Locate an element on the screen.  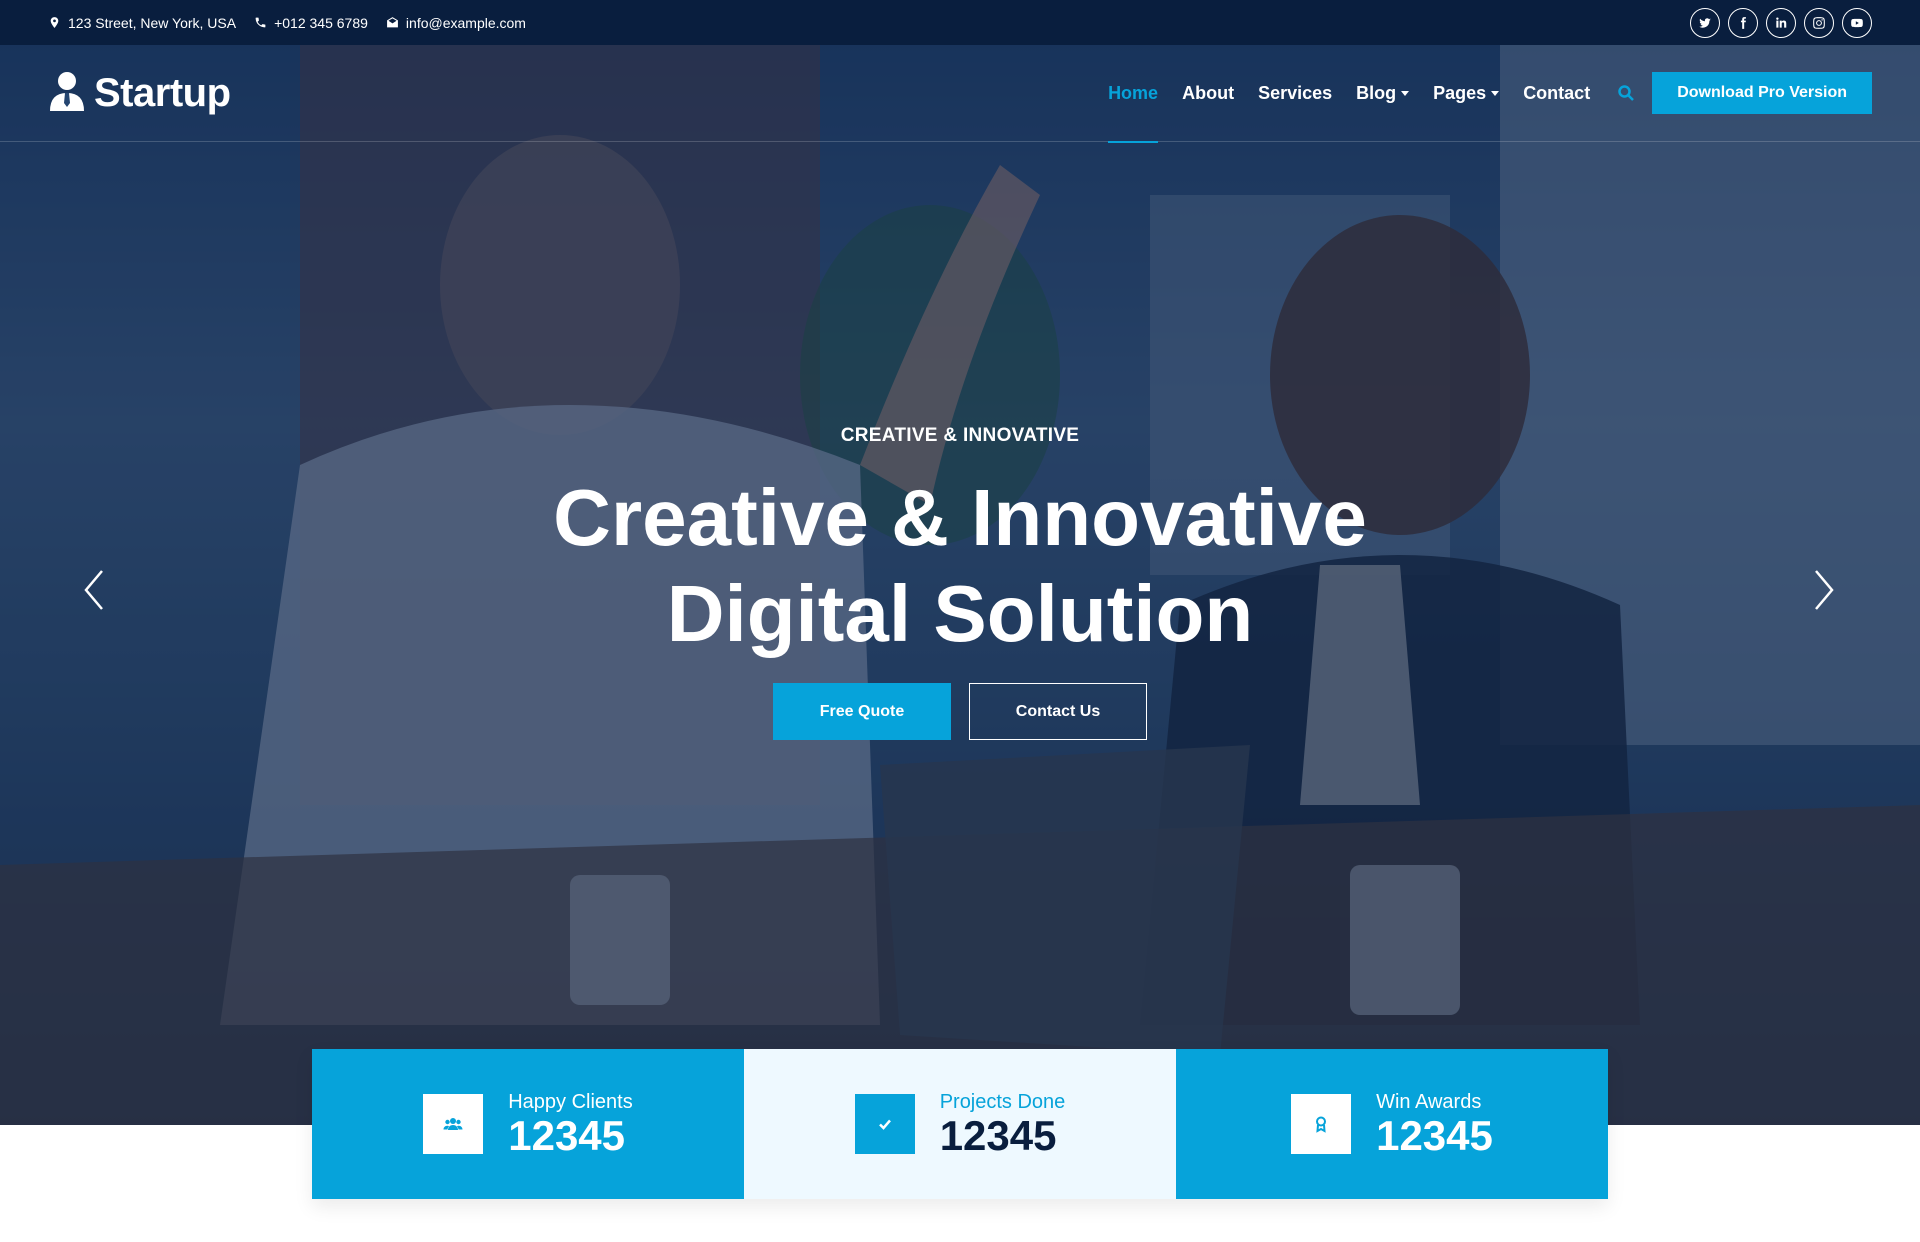
nav-item-blog: Blog is located at coordinates (1383, 93).